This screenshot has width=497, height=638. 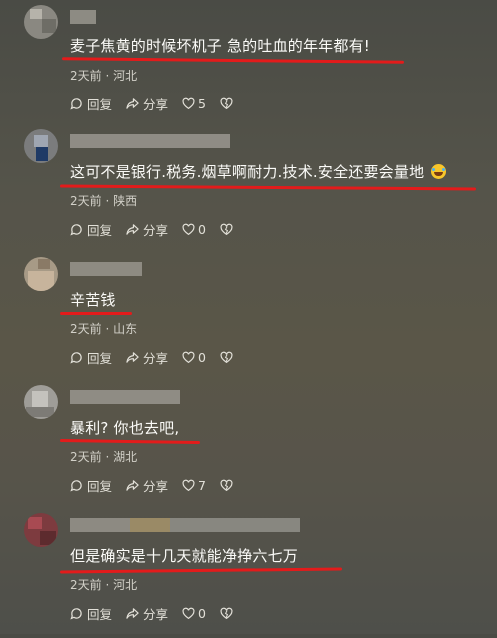 I want to click on comment-actions: 回复 分享 7, so click(x=151, y=485).